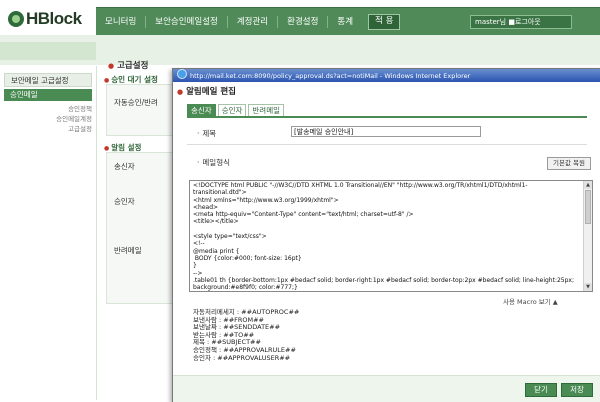 The width and height of the screenshot is (600, 402). I want to click on logo: HBlock, so click(45, 19).